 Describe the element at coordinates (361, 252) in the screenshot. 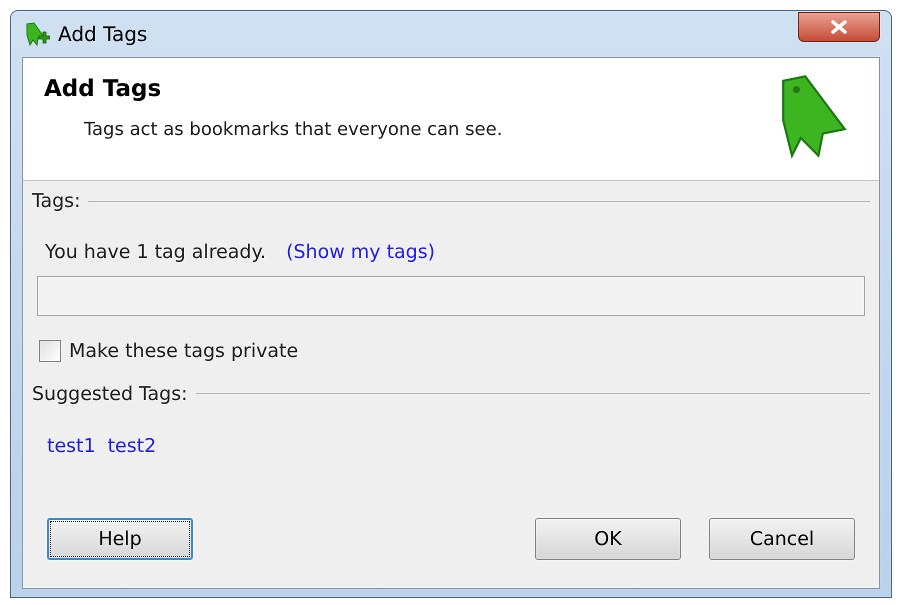

I see `show-tags-link: (Show my tags)` at that location.